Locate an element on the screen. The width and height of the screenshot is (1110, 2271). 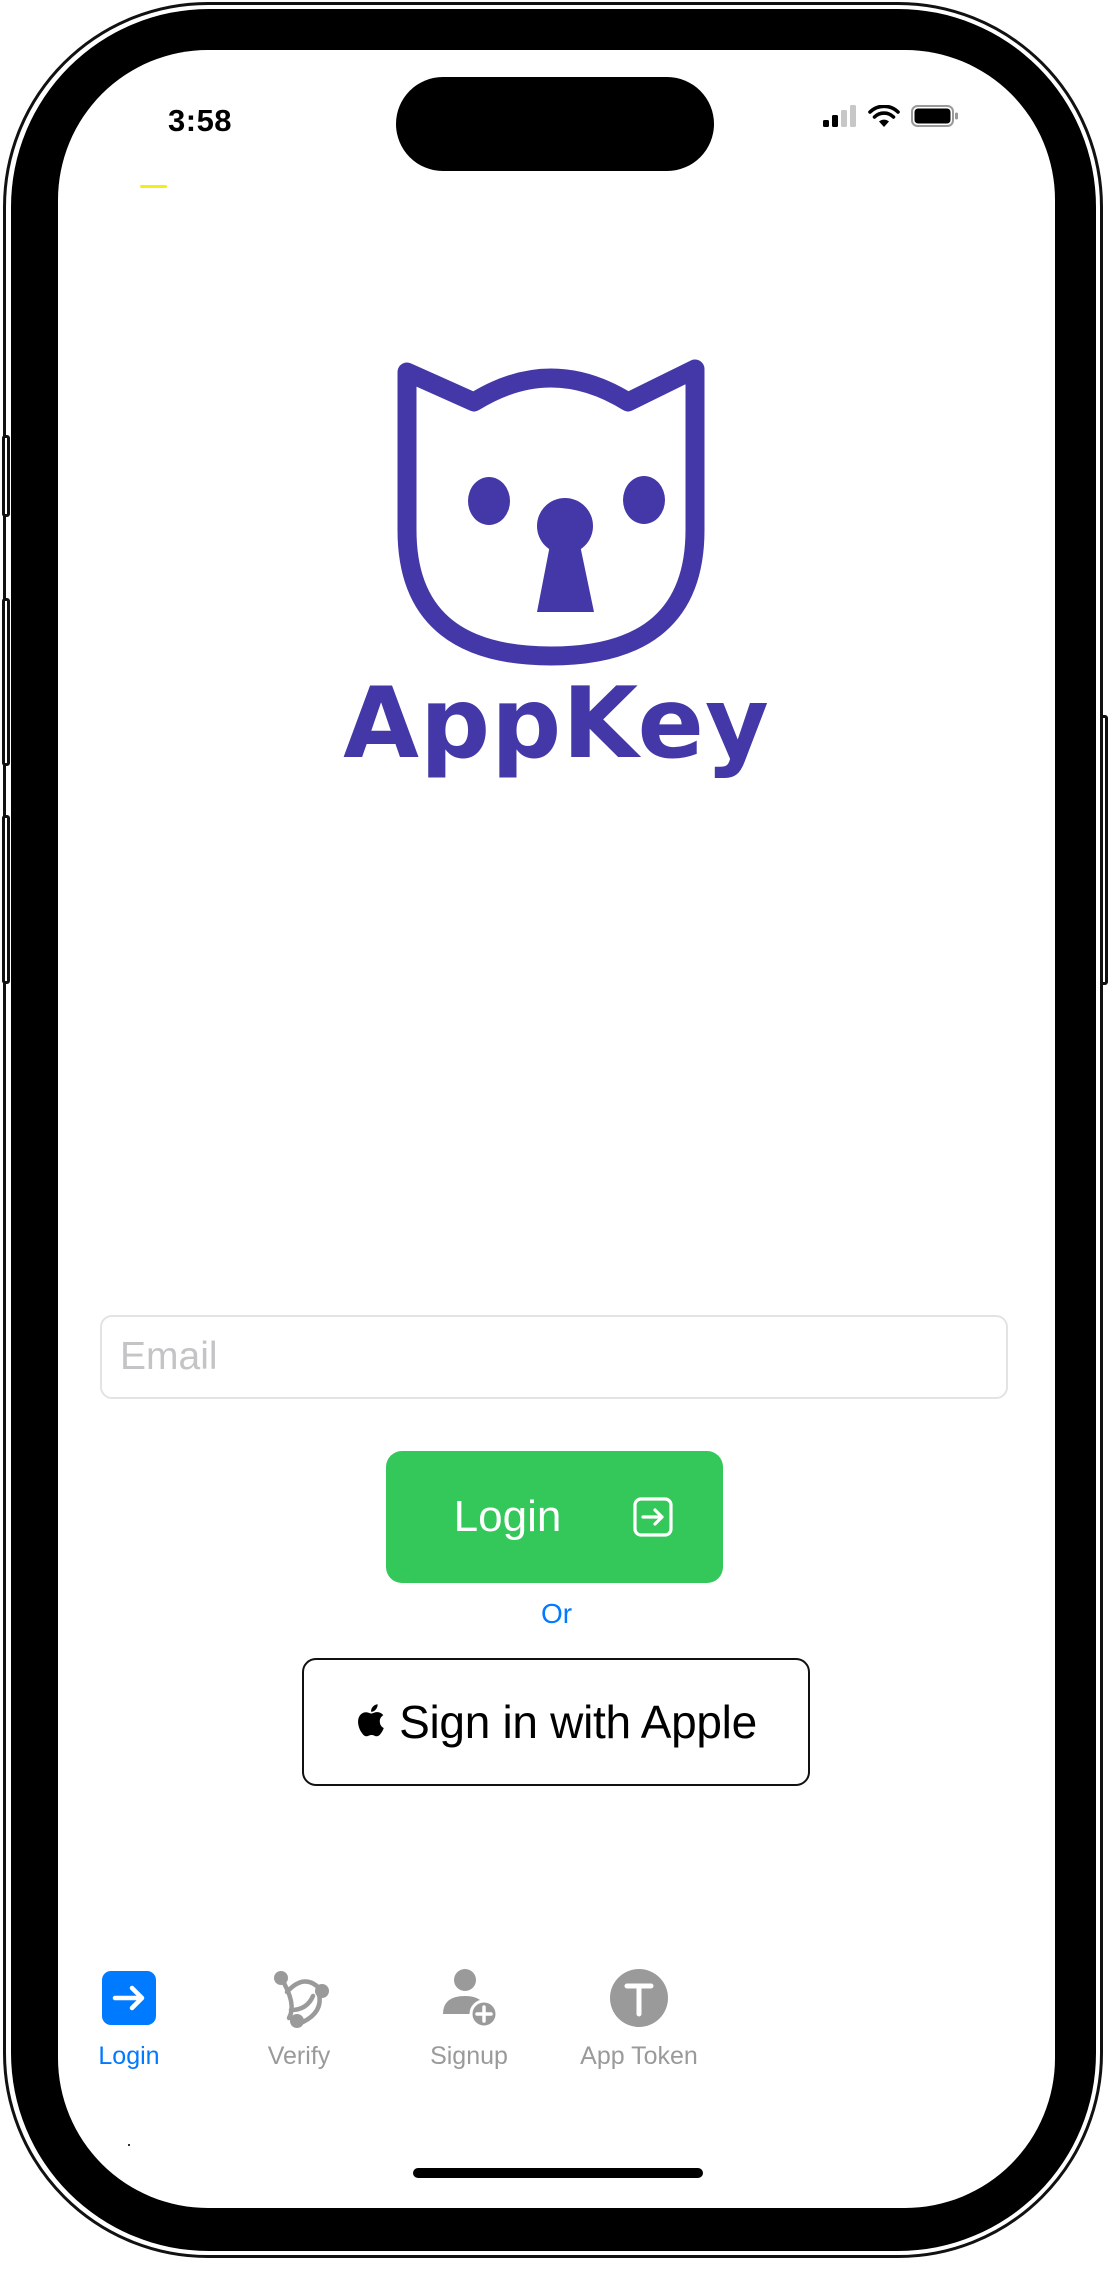
status-time: 3:58 is located at coordinates (200, 120).